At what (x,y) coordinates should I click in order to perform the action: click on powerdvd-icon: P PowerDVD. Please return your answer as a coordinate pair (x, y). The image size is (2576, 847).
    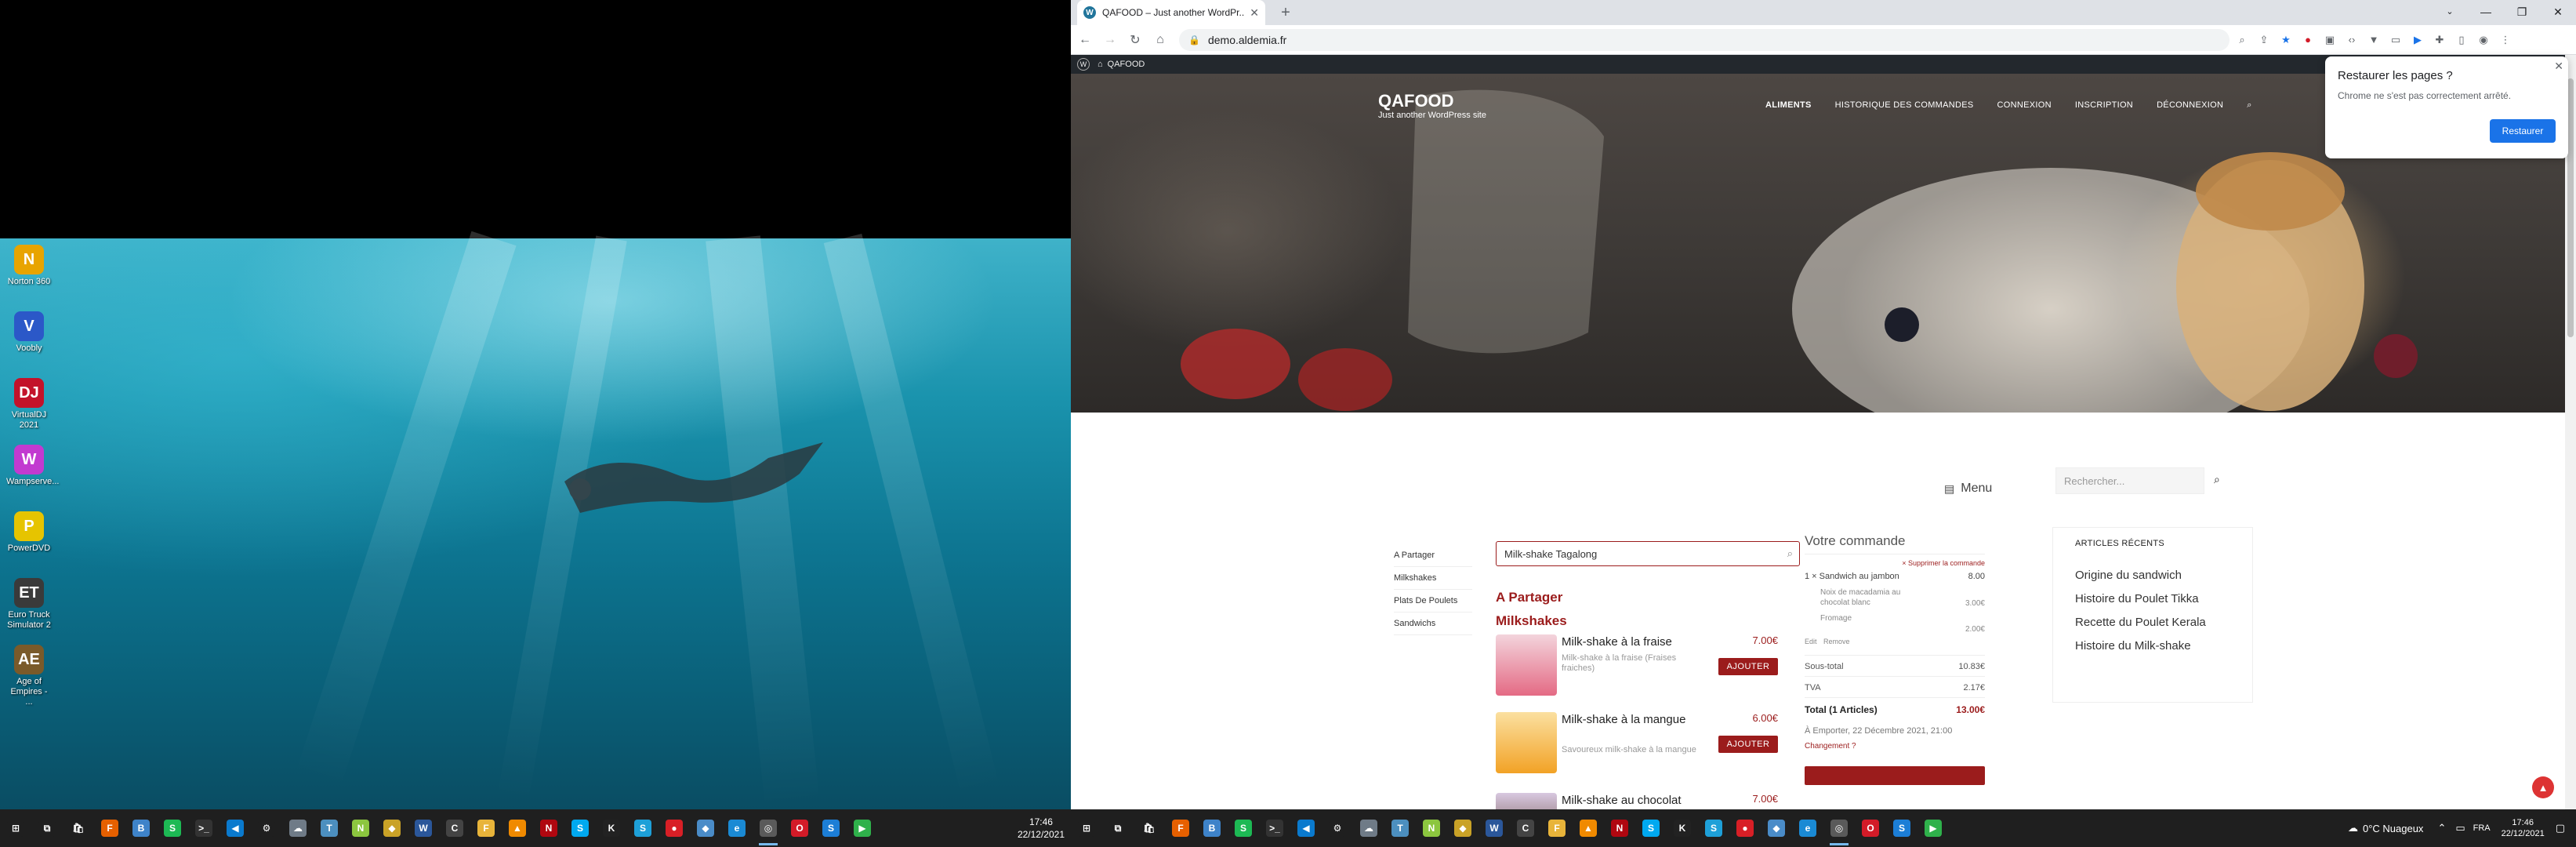
    Looking at the image, I should click on (29, 532).